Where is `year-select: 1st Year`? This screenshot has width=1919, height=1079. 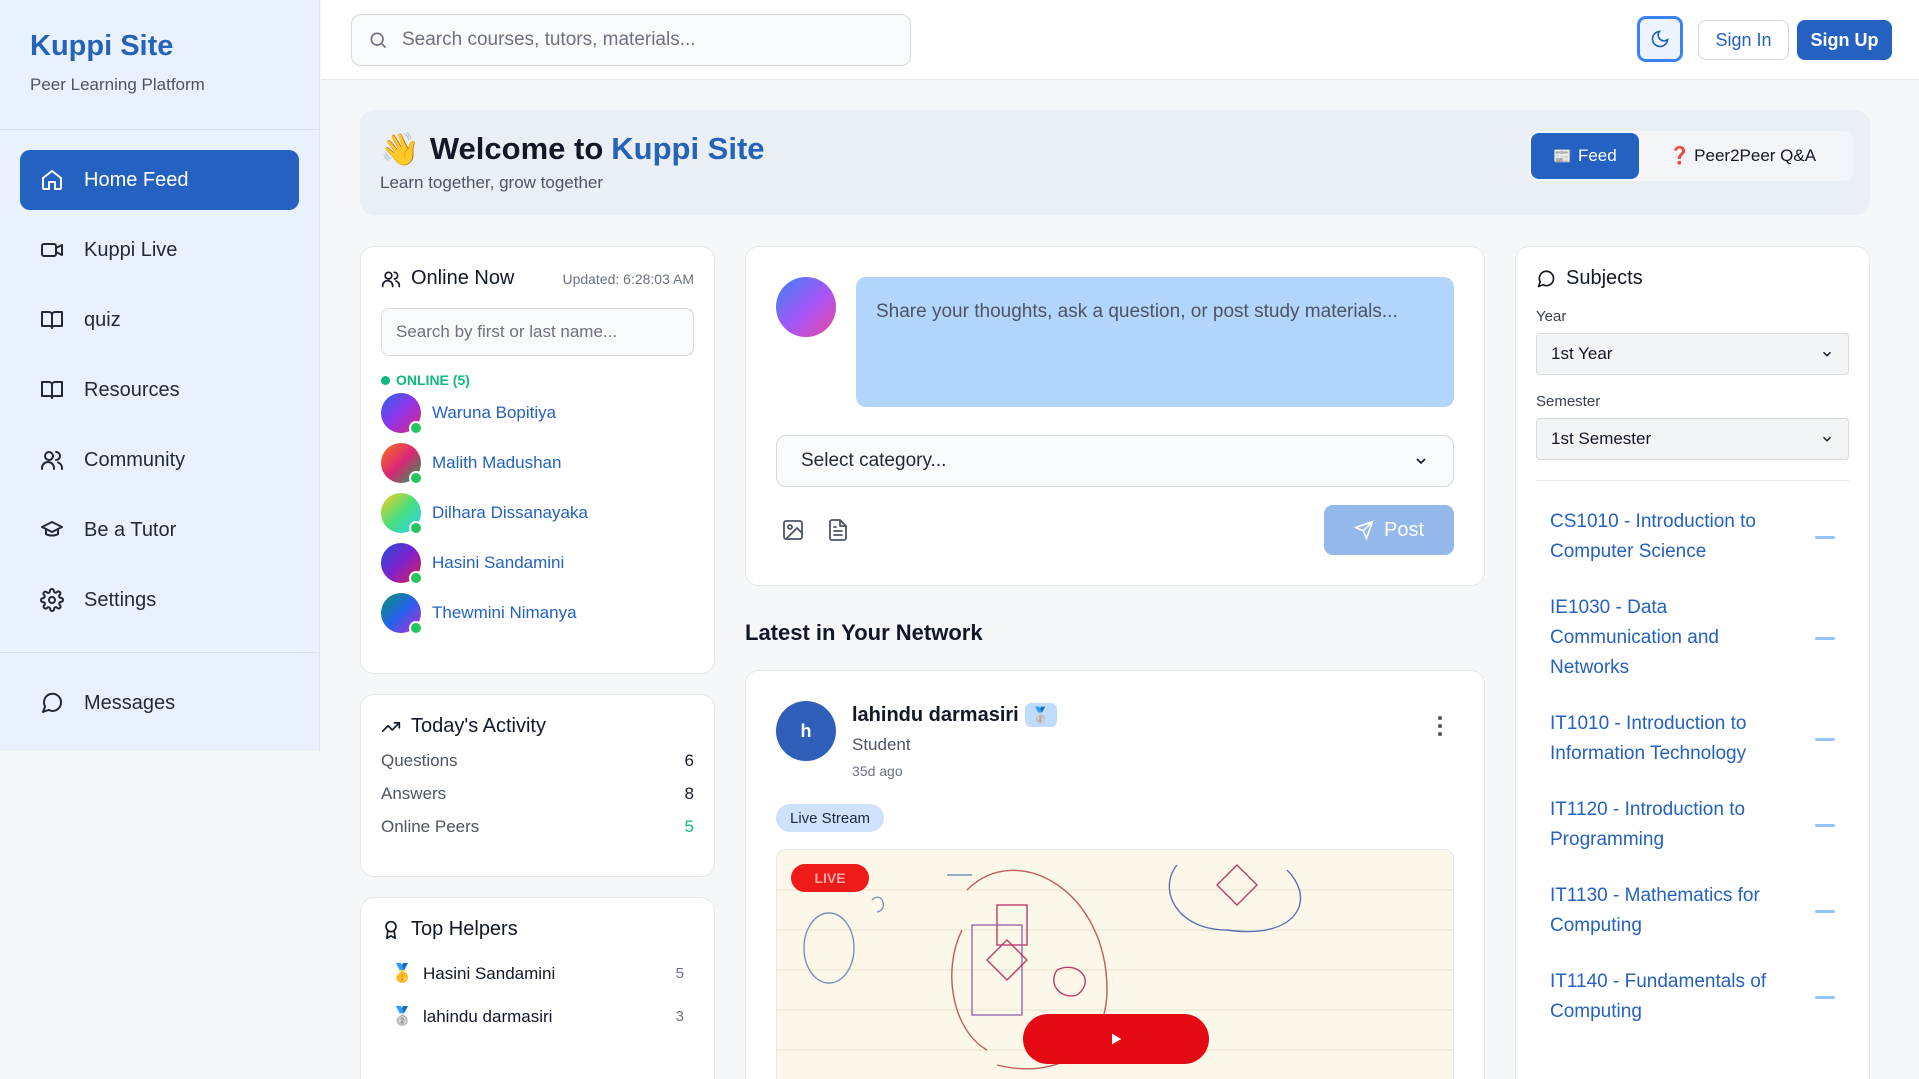 year-select: 1st Year is located at coordinates (1692, 354).